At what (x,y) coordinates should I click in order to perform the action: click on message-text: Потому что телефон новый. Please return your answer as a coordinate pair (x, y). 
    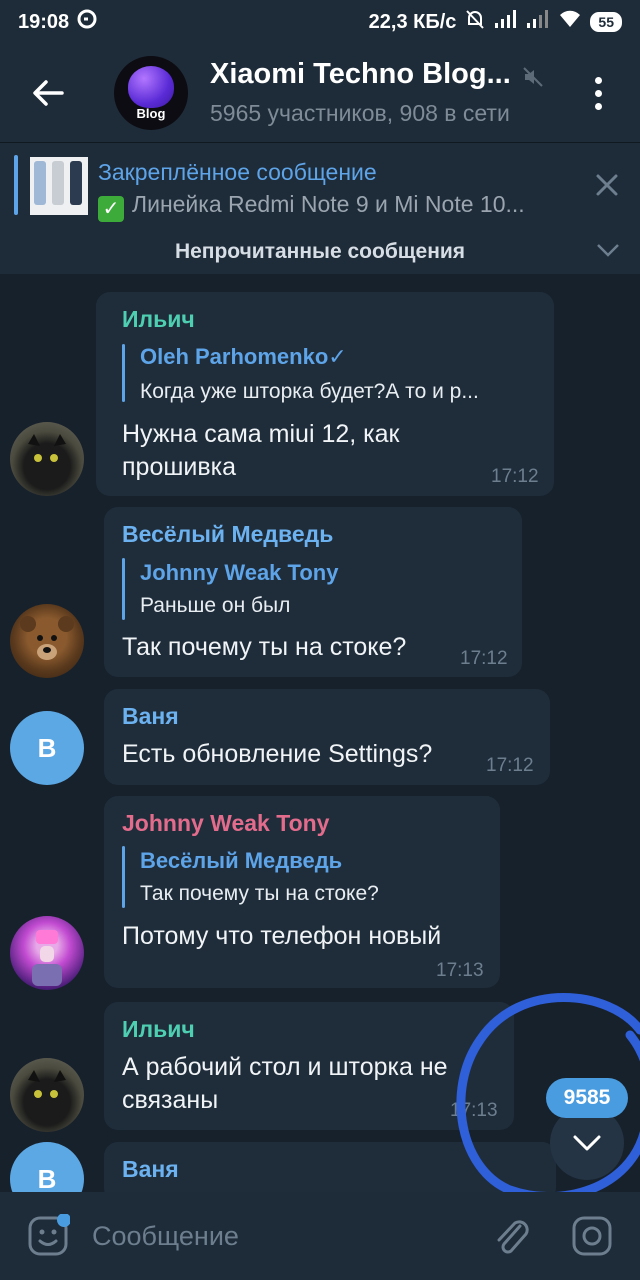
    Looking at the image, I should click on (282, 936).